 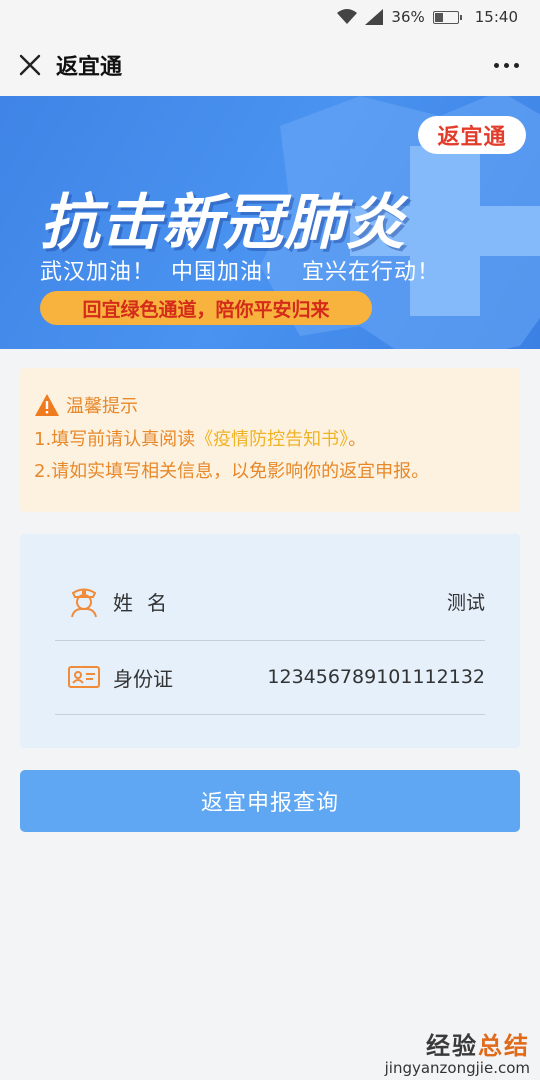 I want to click on clock: 15:40, so click(x=496, y=17).